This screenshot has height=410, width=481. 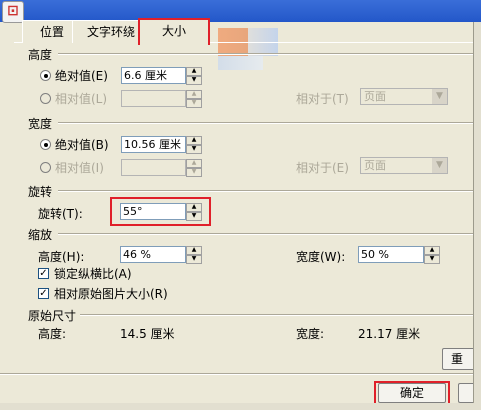 What do you see at coordinates (389, 334) in the screenshot?
I see `original-width-value: 21.17 厘米` at bounding box center [389, 334].